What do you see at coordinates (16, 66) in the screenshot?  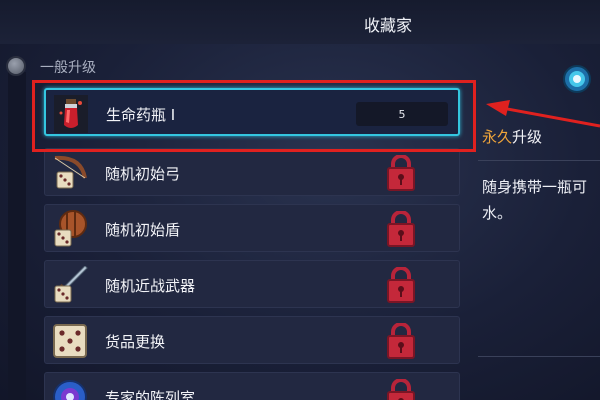 I see `section-toggle-icon` at bounding box center [16, 66].